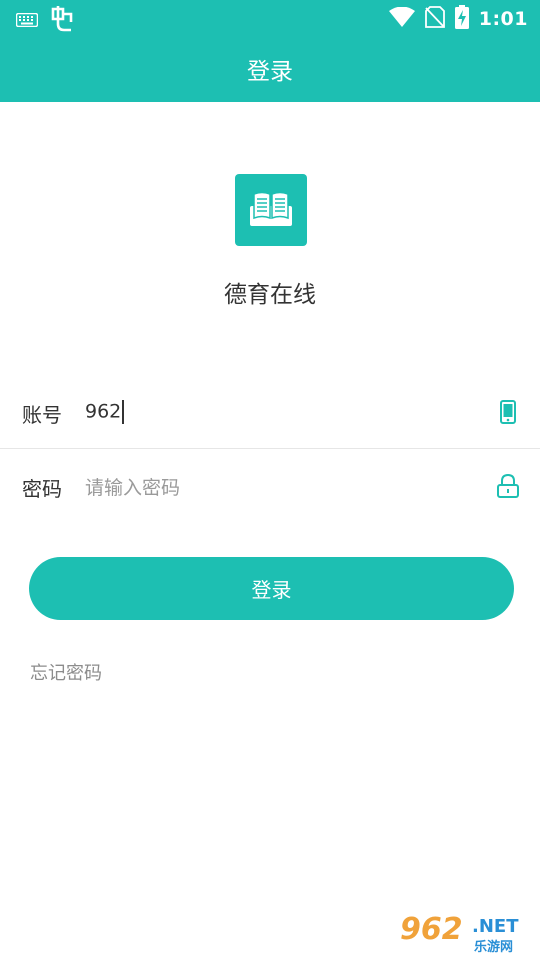 The width and height of the screenshot is (540, 960). I want to click on lock-icon, so click(508, 486).